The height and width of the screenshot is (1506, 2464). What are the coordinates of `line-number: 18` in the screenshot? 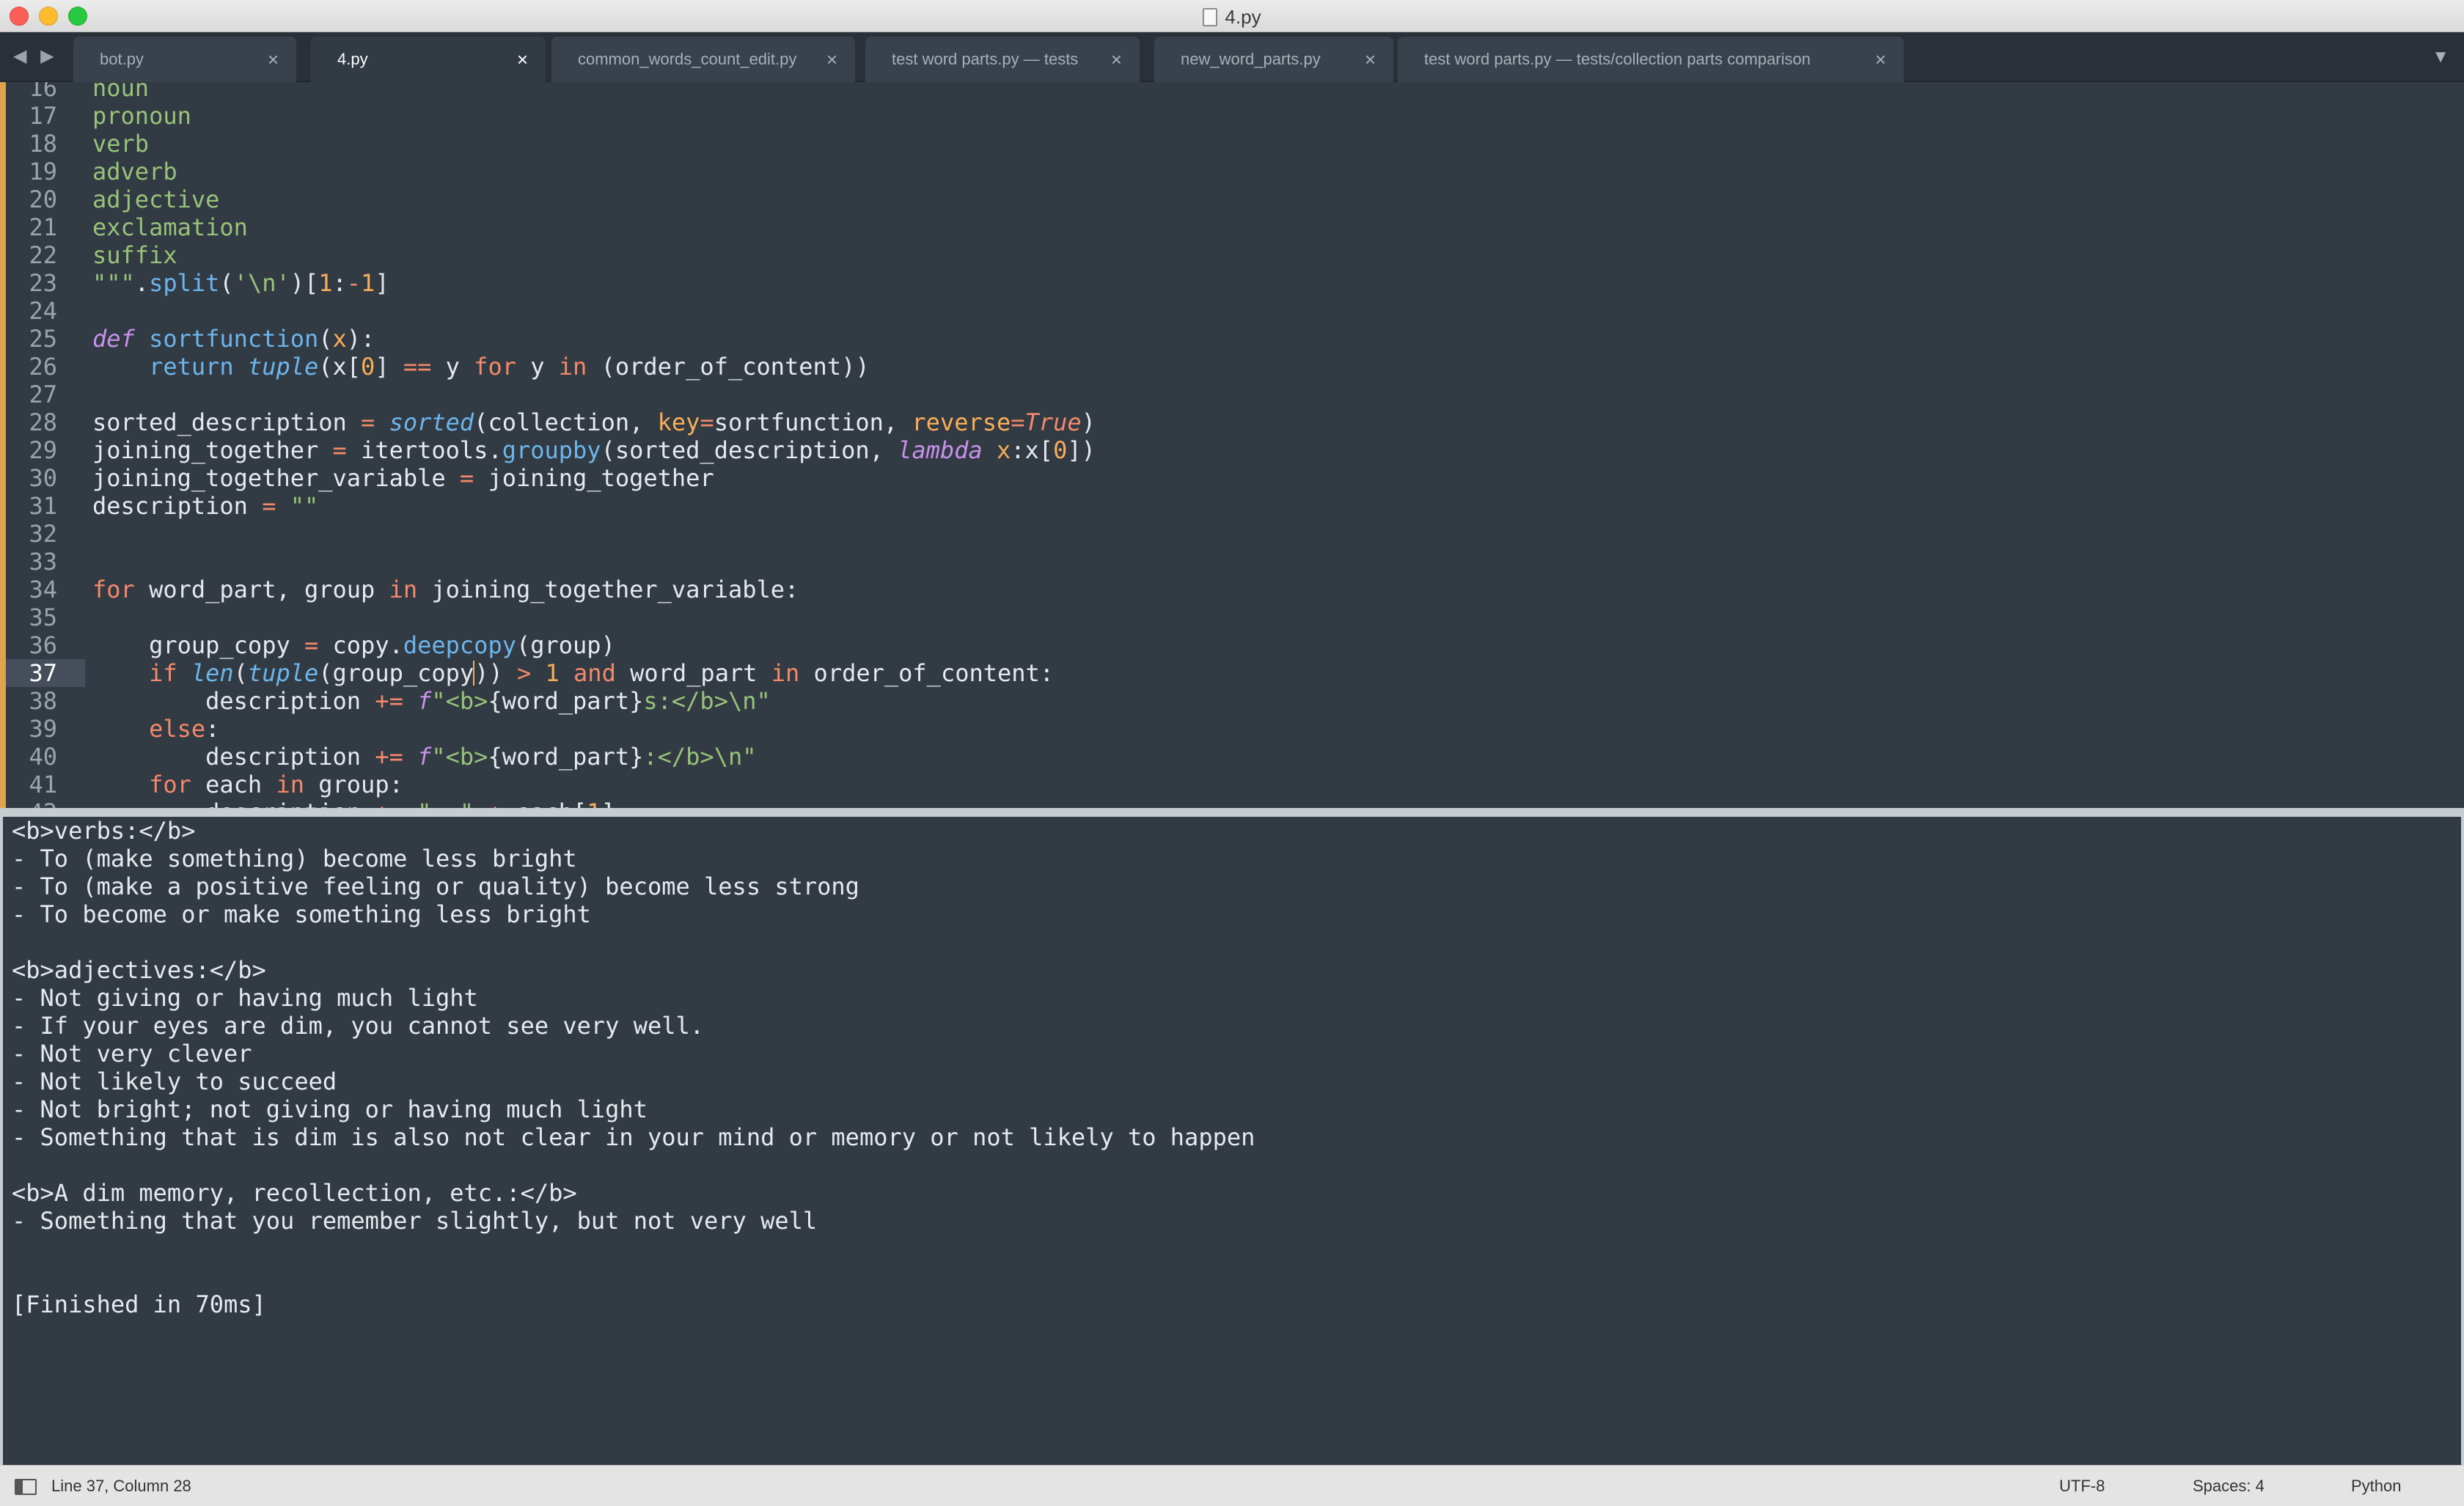 It's located at (43, 144).